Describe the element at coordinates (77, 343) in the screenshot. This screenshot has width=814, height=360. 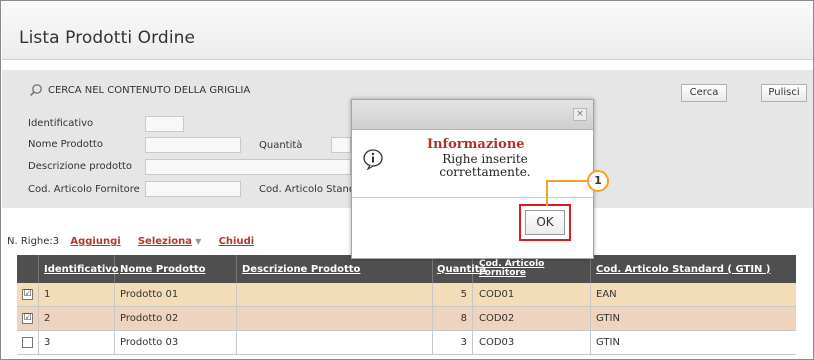
I see `cell-identificativo: 3` at that location.